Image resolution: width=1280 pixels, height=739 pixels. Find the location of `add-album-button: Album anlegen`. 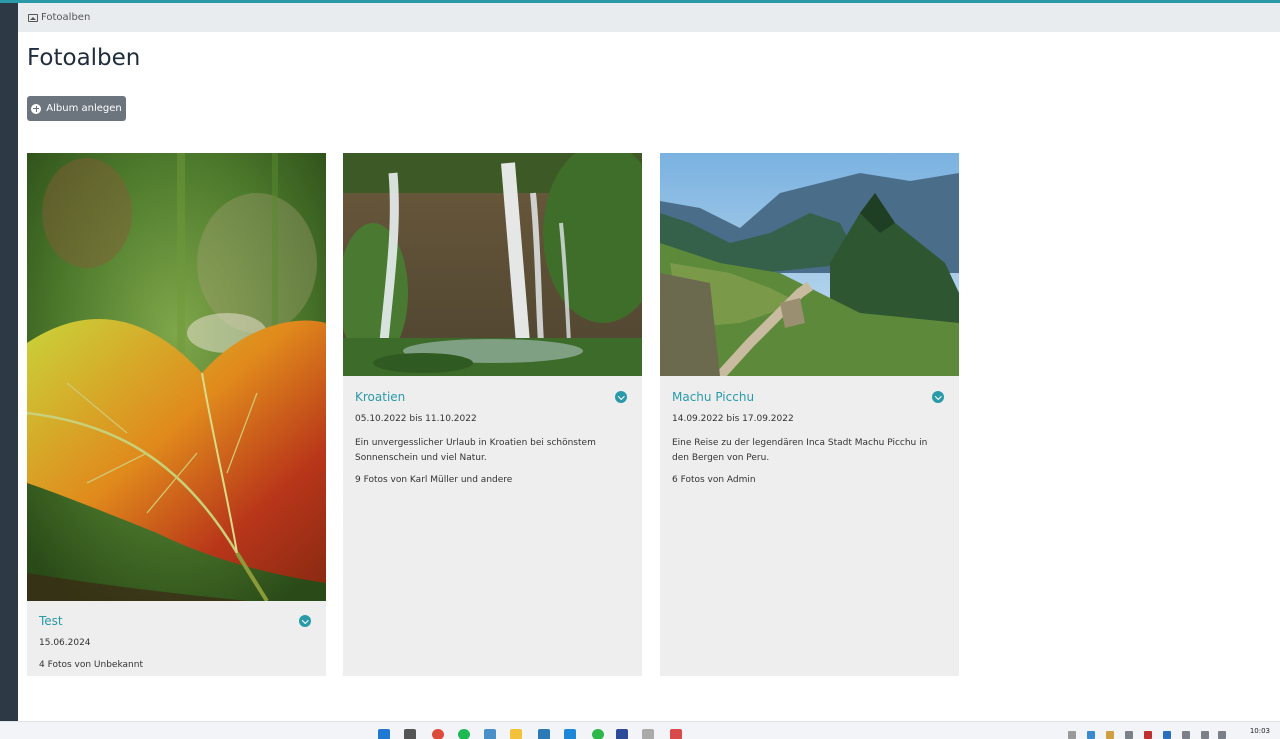

add-album-button: Album anlegen is located at coordinates (76, 108).